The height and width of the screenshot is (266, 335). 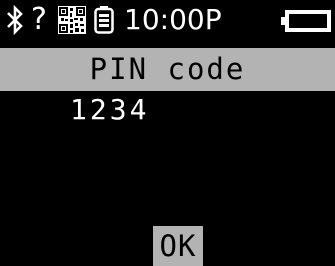 I want to click on battery-icon, so click(x=306, y=21).